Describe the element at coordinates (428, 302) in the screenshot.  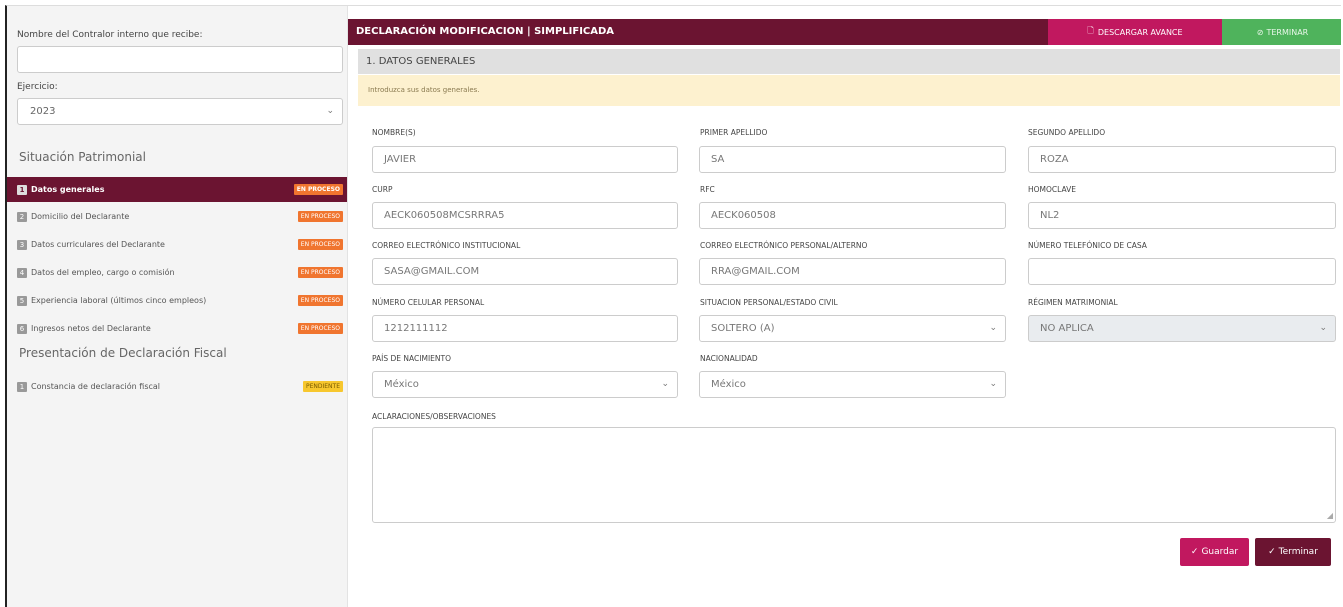
I see `celular-label: NÚMERO CELULAR PERSONAL` at that location.